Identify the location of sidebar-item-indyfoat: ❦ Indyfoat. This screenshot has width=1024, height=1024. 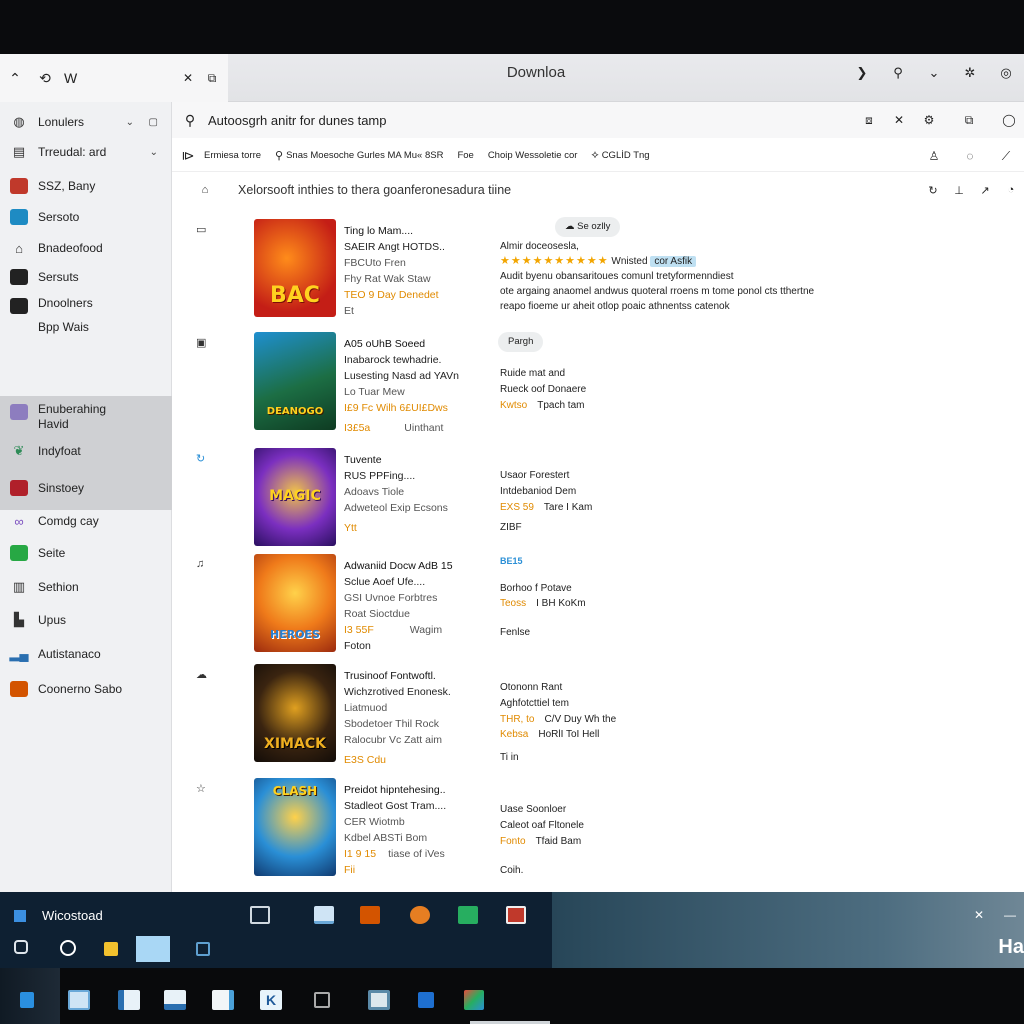
(86, 451).